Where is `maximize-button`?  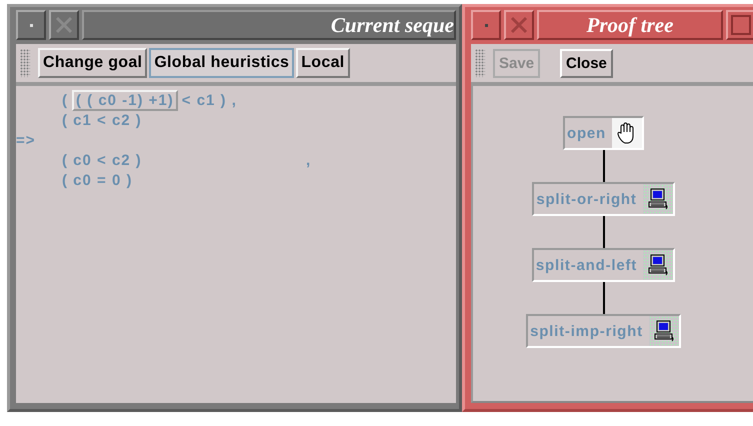
maximize-button is located at coordinates (739, 25).